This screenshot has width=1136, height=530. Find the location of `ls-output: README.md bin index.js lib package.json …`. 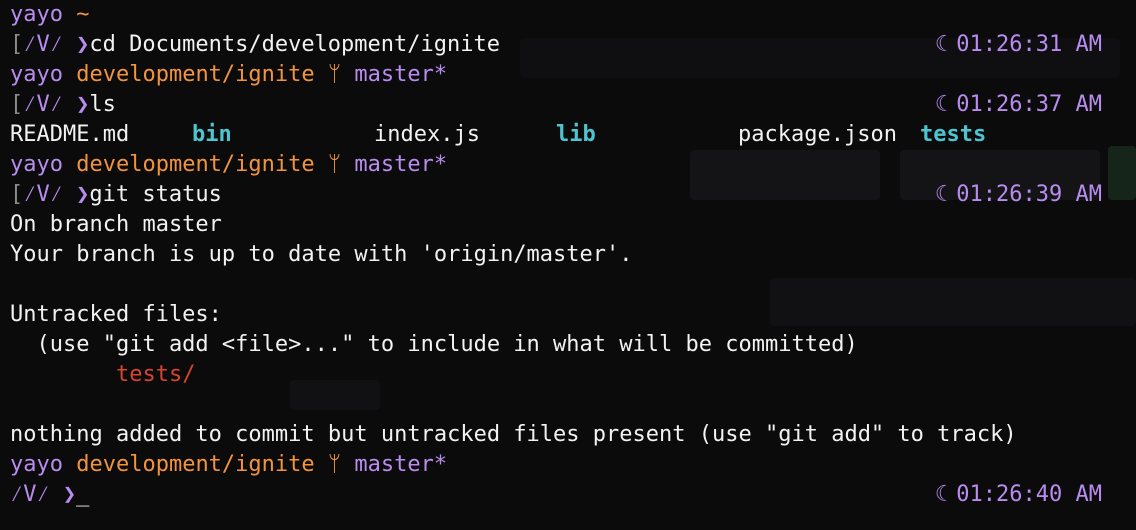

ls-output: README.md bin index.js lib package.json … is located at coordinates (568, 135).